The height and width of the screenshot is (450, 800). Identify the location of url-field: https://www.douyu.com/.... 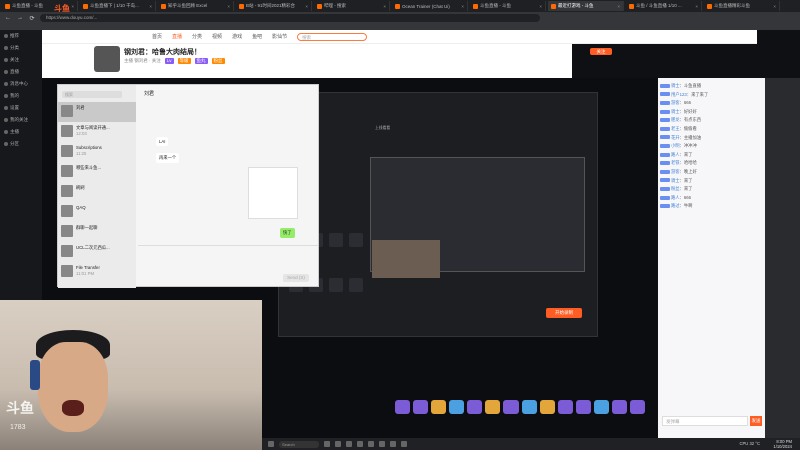
(290, 18).